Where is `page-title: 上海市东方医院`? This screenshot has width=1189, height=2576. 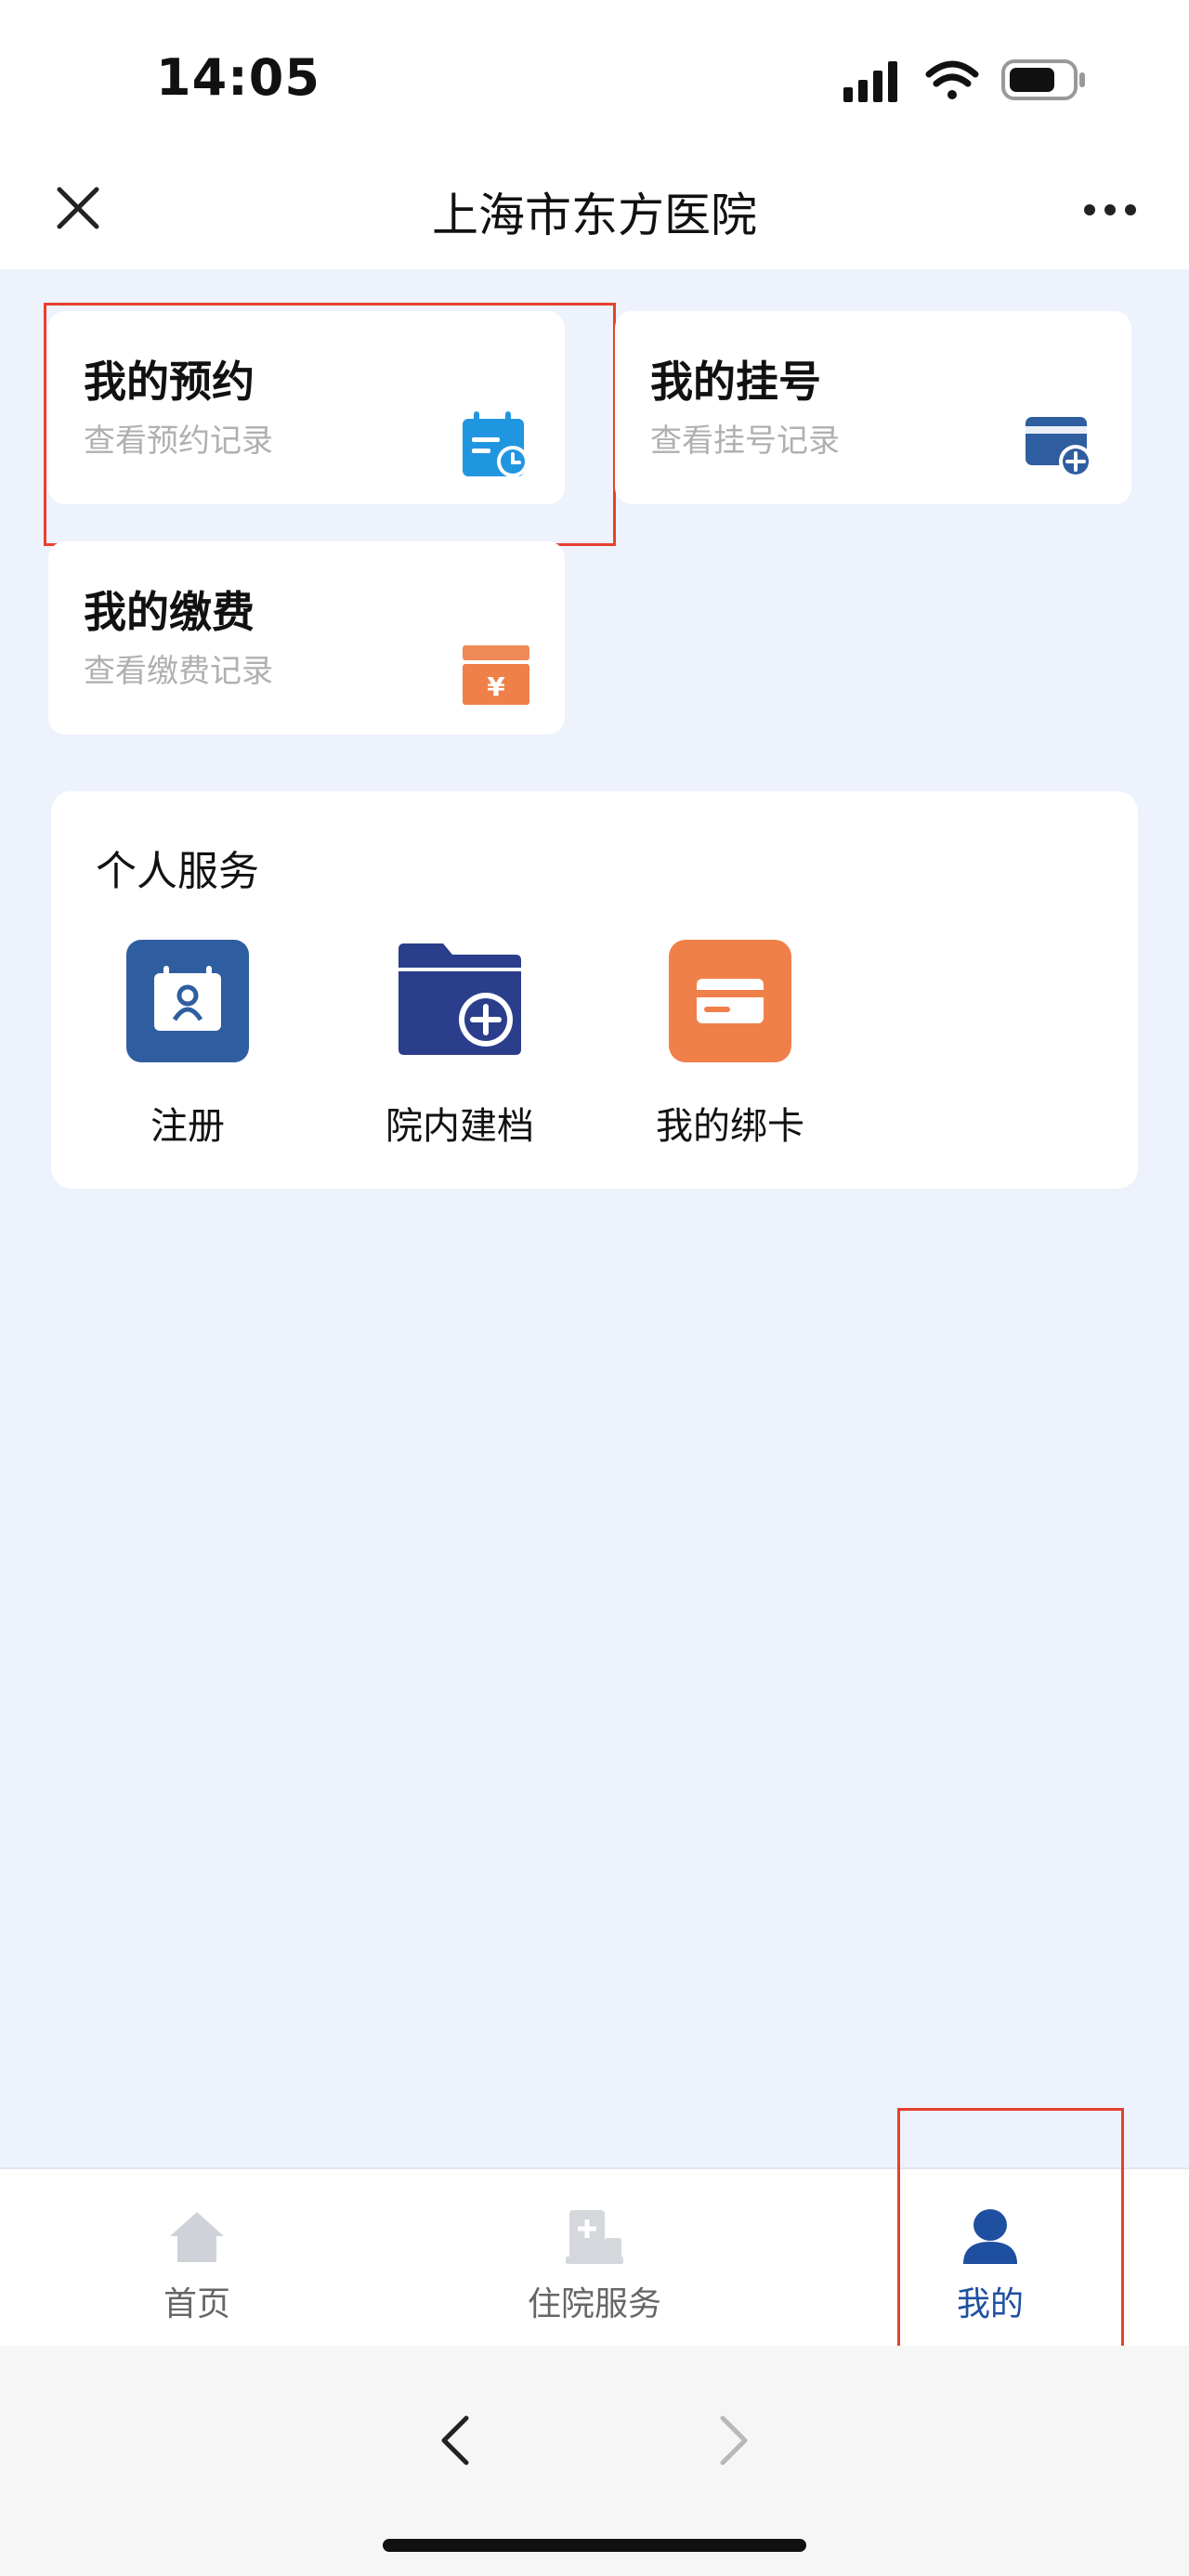 page-title: 上海市东方医院 is located at coordinates (594, 215).